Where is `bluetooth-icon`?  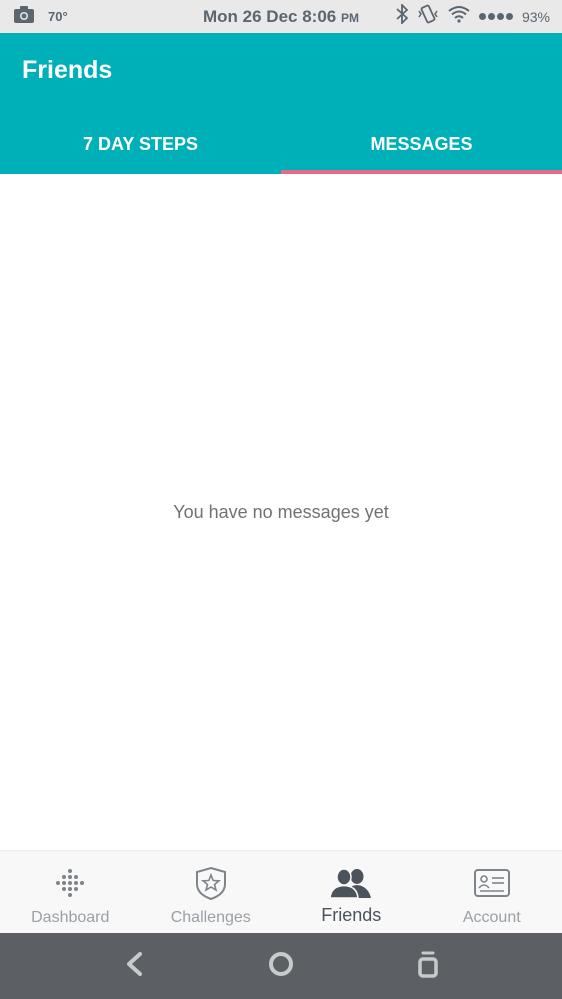
bluetooth-icon is located at coordinates (402, 15).